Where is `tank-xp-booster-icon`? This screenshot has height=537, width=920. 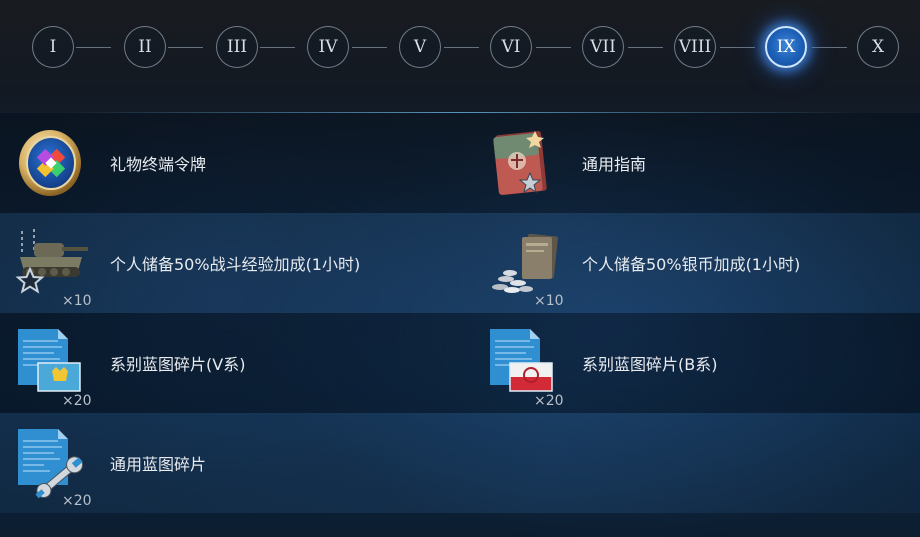
tank-xp-booster-icon is located at coordinates (51, 261).